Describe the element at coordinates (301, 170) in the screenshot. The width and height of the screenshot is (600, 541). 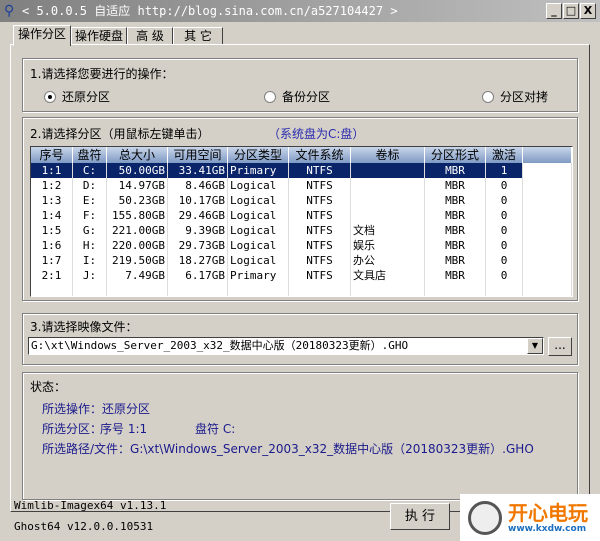
I see `table-row: 1:1 C: 50.00GB 33.41GB Primary NTFS MBR 1` at that location.